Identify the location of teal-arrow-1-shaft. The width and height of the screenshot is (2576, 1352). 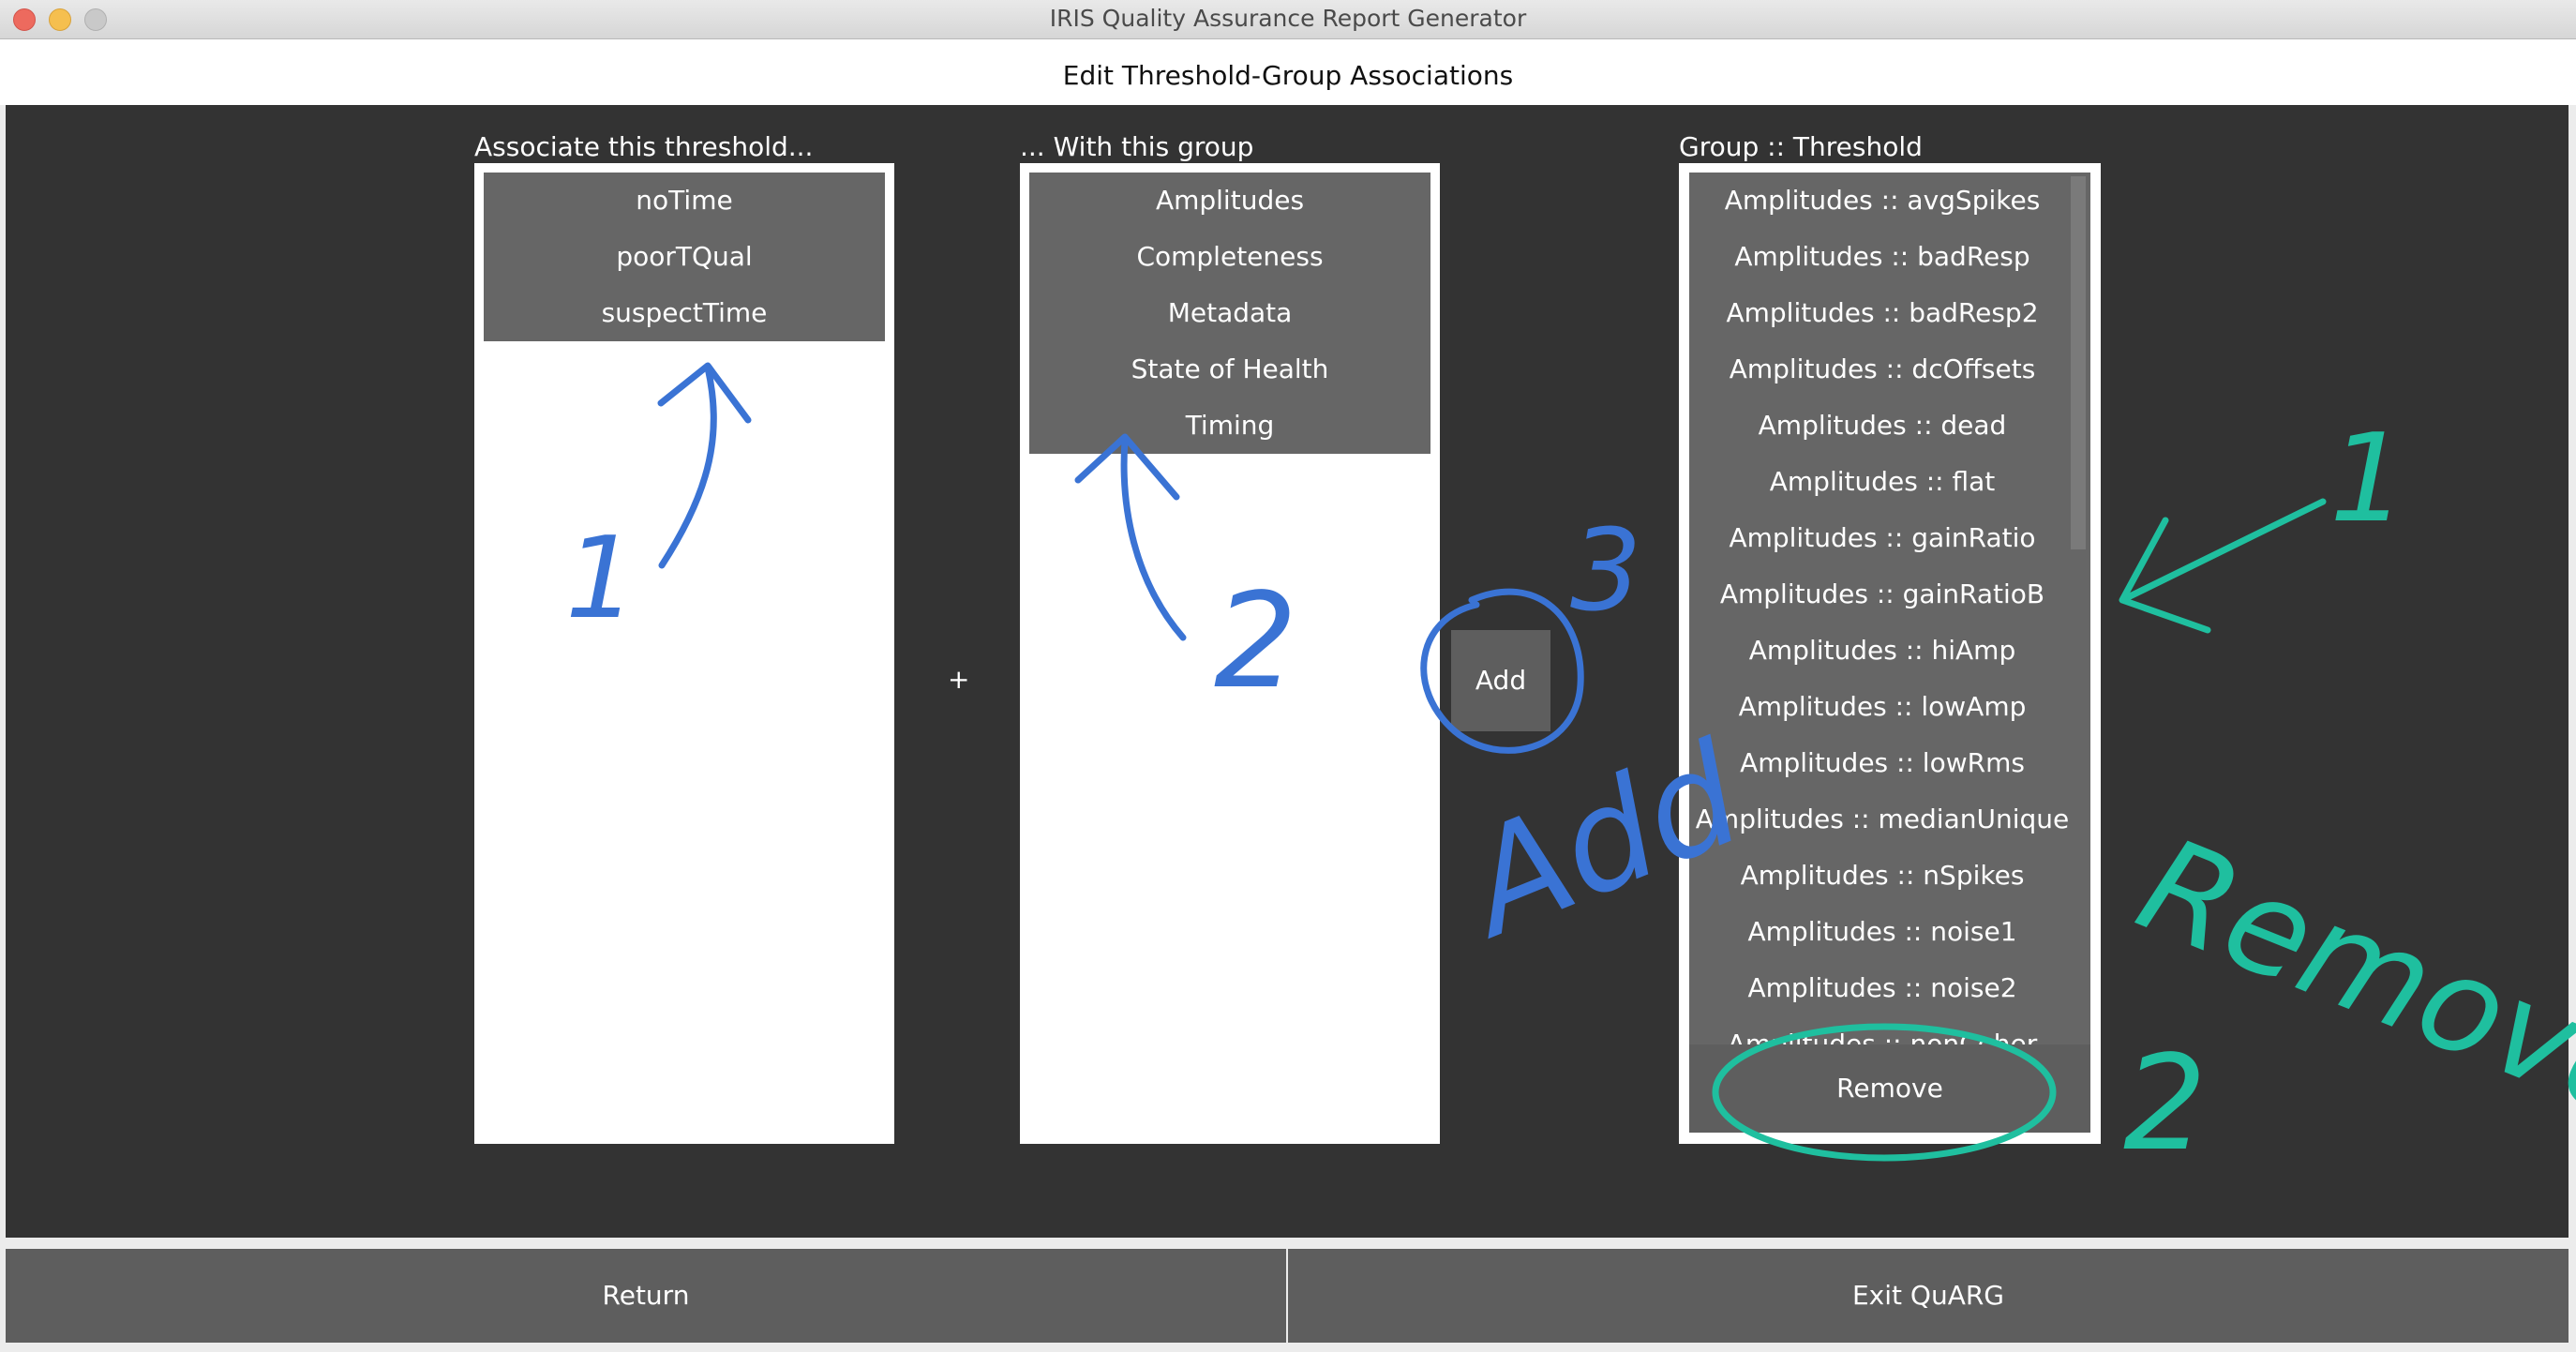
(2224, 550).